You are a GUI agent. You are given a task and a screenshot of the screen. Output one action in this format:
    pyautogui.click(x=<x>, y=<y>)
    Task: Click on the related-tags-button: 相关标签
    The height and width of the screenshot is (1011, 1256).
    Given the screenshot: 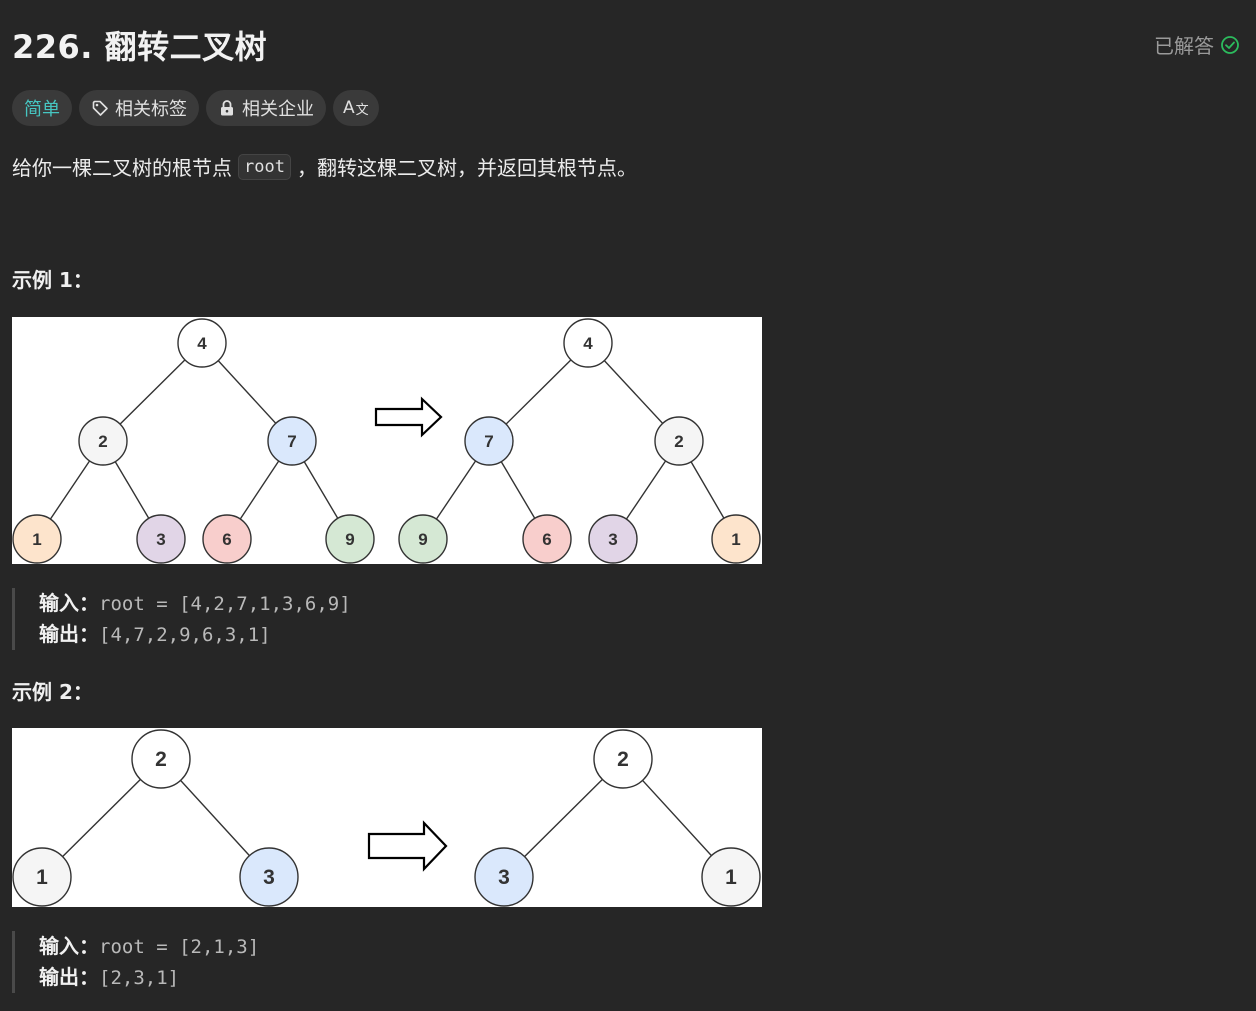 What is the action you would take?
    pyautogui.click(x=139, y=108)
    